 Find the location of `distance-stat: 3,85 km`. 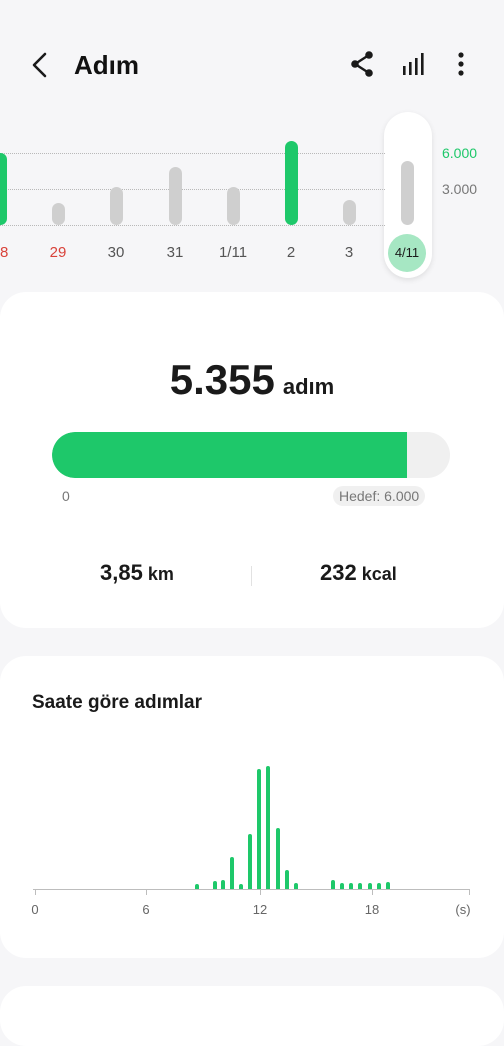

distance-stat: 3,85 km is located at coordinates (137, 573).